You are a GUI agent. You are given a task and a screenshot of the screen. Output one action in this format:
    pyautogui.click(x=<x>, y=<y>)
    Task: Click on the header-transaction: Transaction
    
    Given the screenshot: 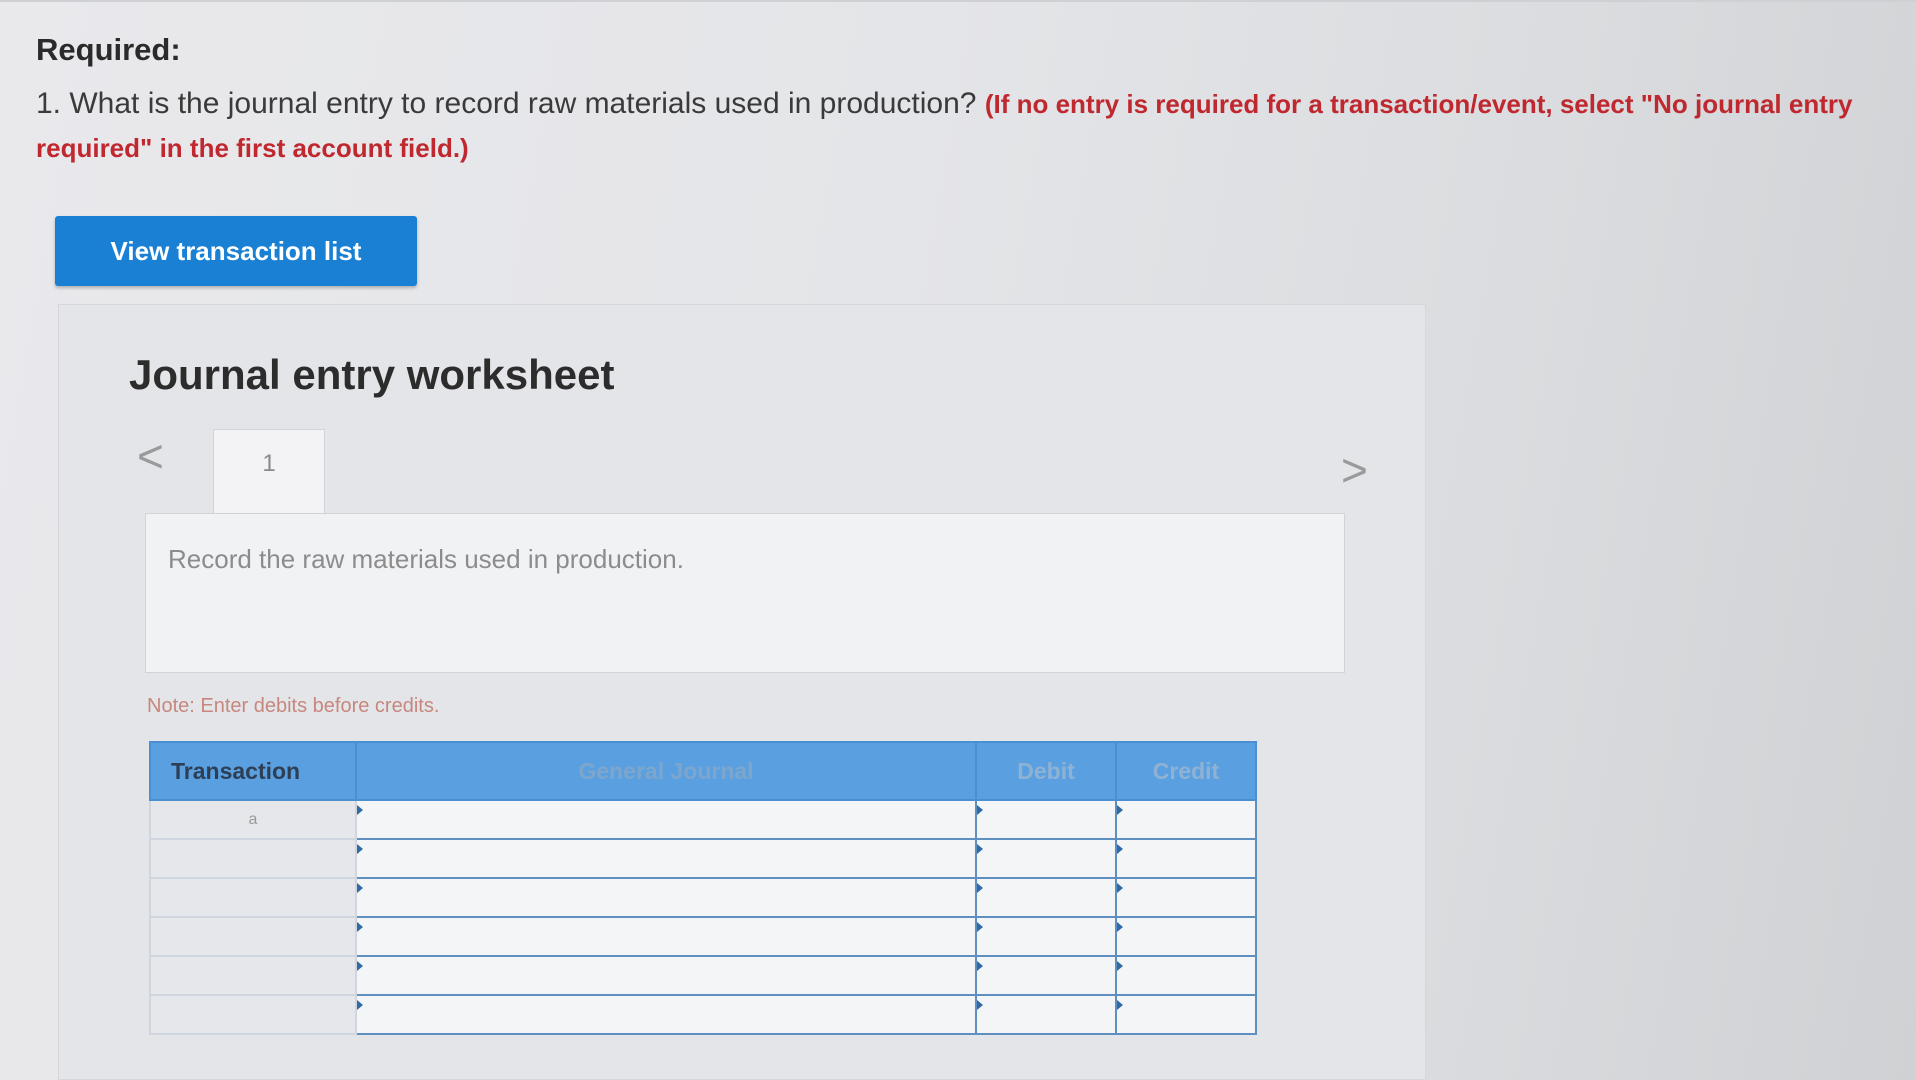 What is the action you would take?
    pyautogui.click(x=253, y=771)
    